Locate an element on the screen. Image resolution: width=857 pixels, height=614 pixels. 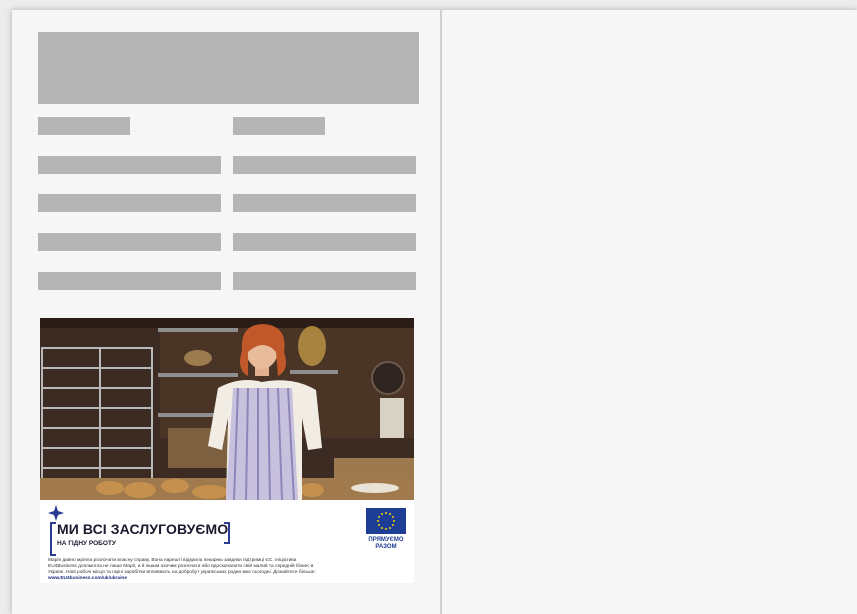
eu-slogan-line1: ПРЯМУЄМО is located at coordinates (386, 540).